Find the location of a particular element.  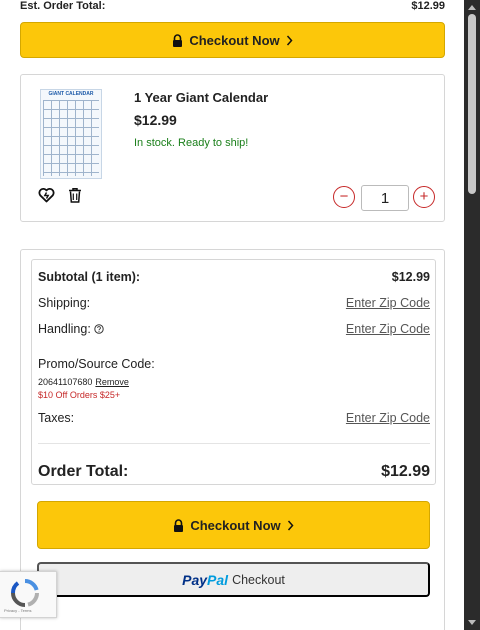

recaptcha-privacy-terms: Privacy - Terms is located at coordinates (17, 610).